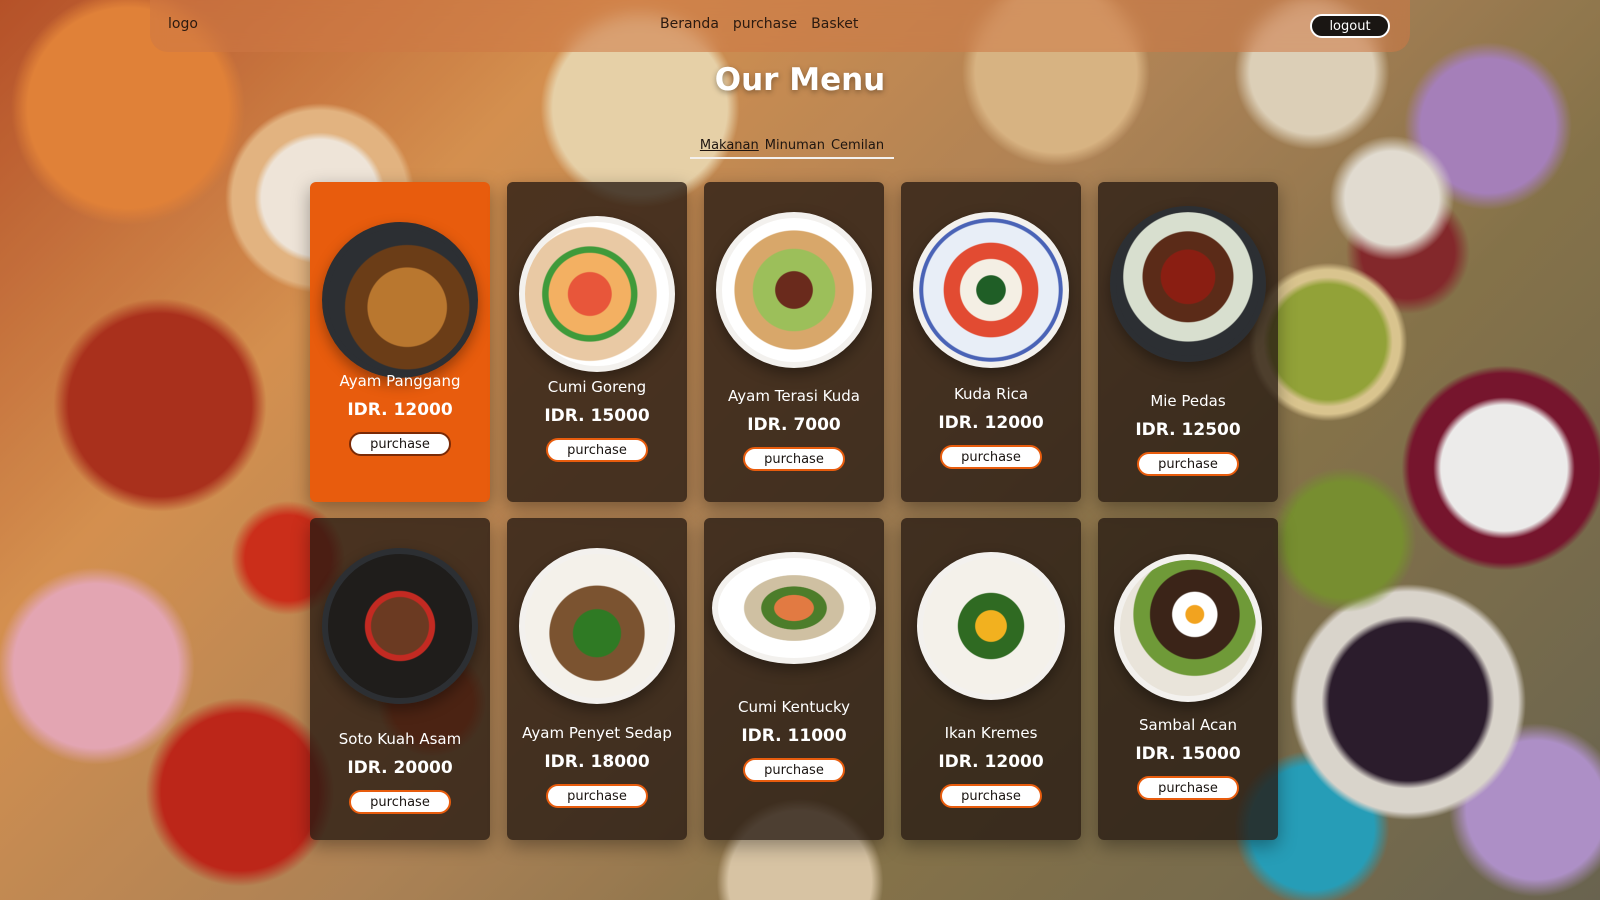 The width and height of the screenshot is (1600, 900). I want to click on menu-card: Cumi Goreng IDR. 15000 purchase, so click(597, 342).